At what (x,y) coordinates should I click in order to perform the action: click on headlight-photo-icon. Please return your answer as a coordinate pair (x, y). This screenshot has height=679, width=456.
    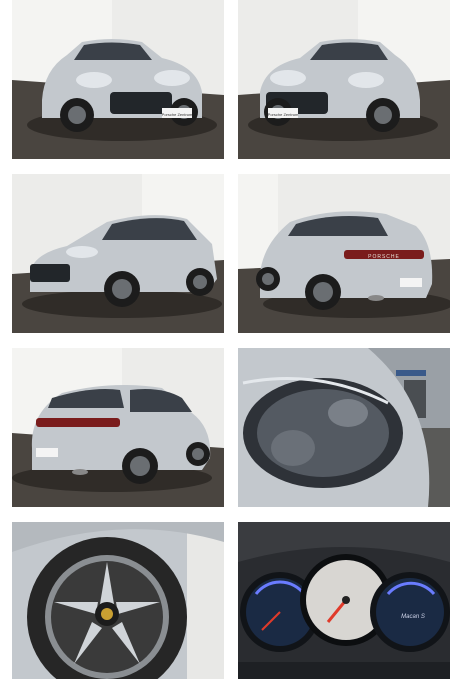
    Looking at the image, I should click on (344, 427).